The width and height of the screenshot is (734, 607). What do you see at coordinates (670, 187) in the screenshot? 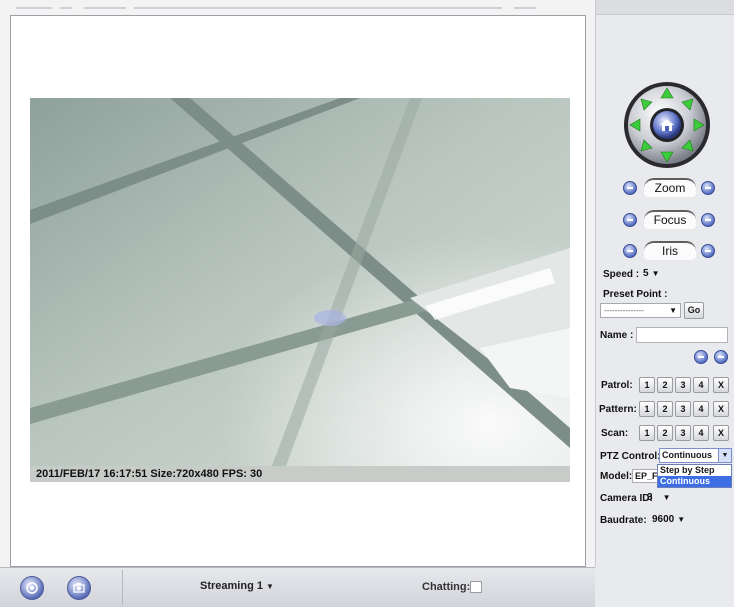
I see `zoom-label: Zoom` at bounding box center [670, 187].